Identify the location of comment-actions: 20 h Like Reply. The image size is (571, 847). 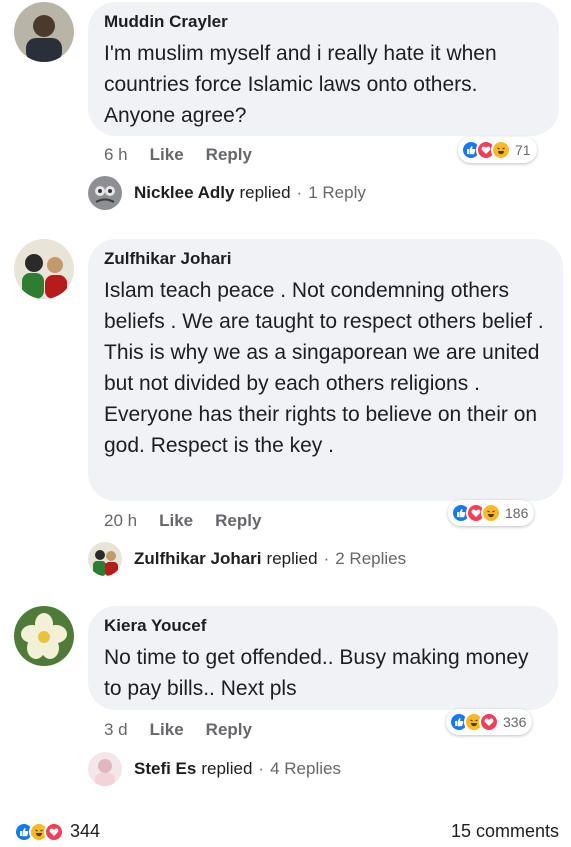
(182, 521).